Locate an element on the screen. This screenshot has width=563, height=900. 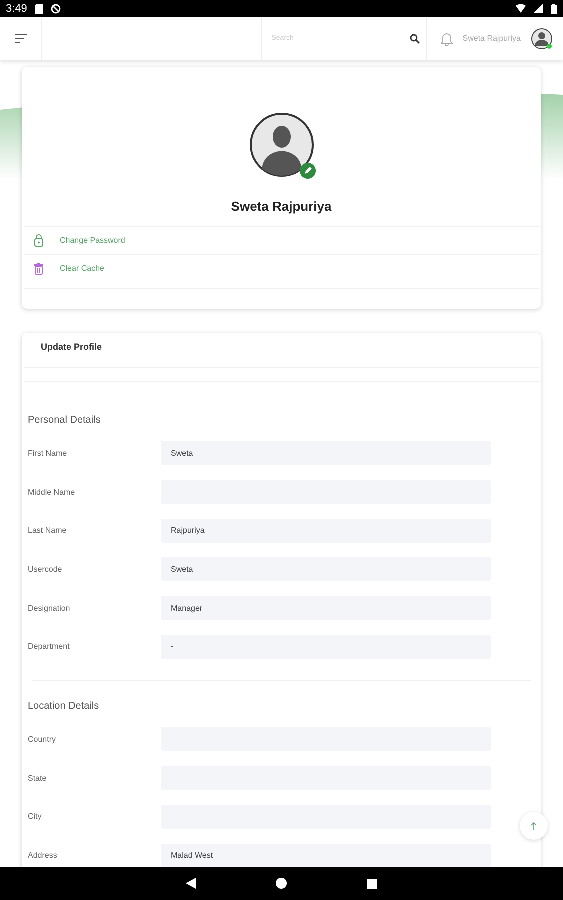
home-button is located at coordinates (281, 883).